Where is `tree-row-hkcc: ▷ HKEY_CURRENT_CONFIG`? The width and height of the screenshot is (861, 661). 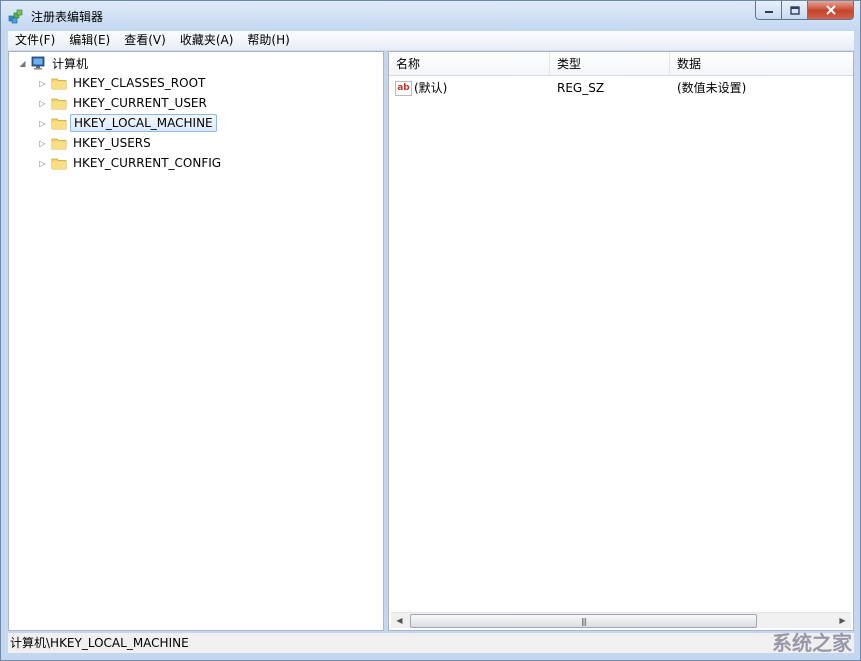 tree-row-hkcc: ▷ HKEY_CURRENT_CONFIG is located at coordinates (131, 163).